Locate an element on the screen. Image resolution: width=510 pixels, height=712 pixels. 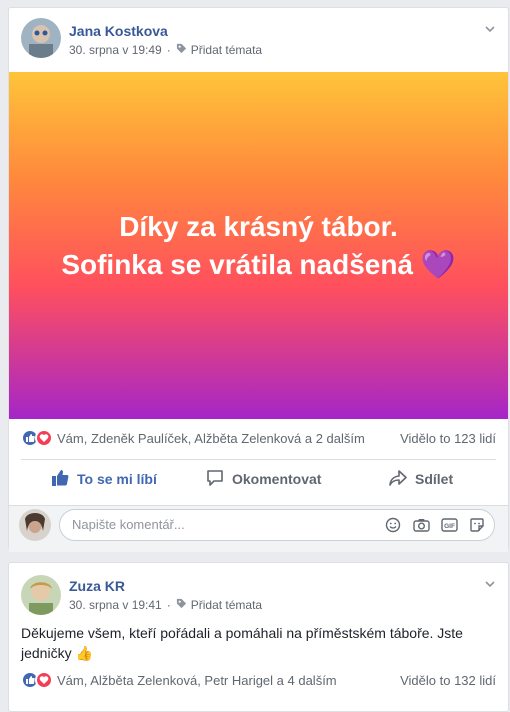
like-button: To se mi líbí is located at coordinates (104, 479).